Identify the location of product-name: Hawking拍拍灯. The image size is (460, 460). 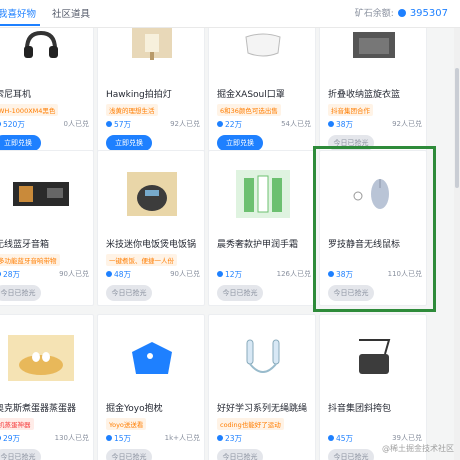
(154, 93).